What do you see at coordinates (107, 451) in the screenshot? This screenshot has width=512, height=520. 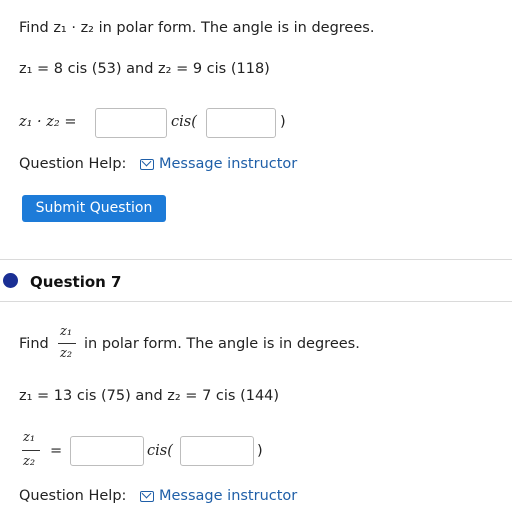 I see `q7-modulus-input` at bounding box center [107, 451].